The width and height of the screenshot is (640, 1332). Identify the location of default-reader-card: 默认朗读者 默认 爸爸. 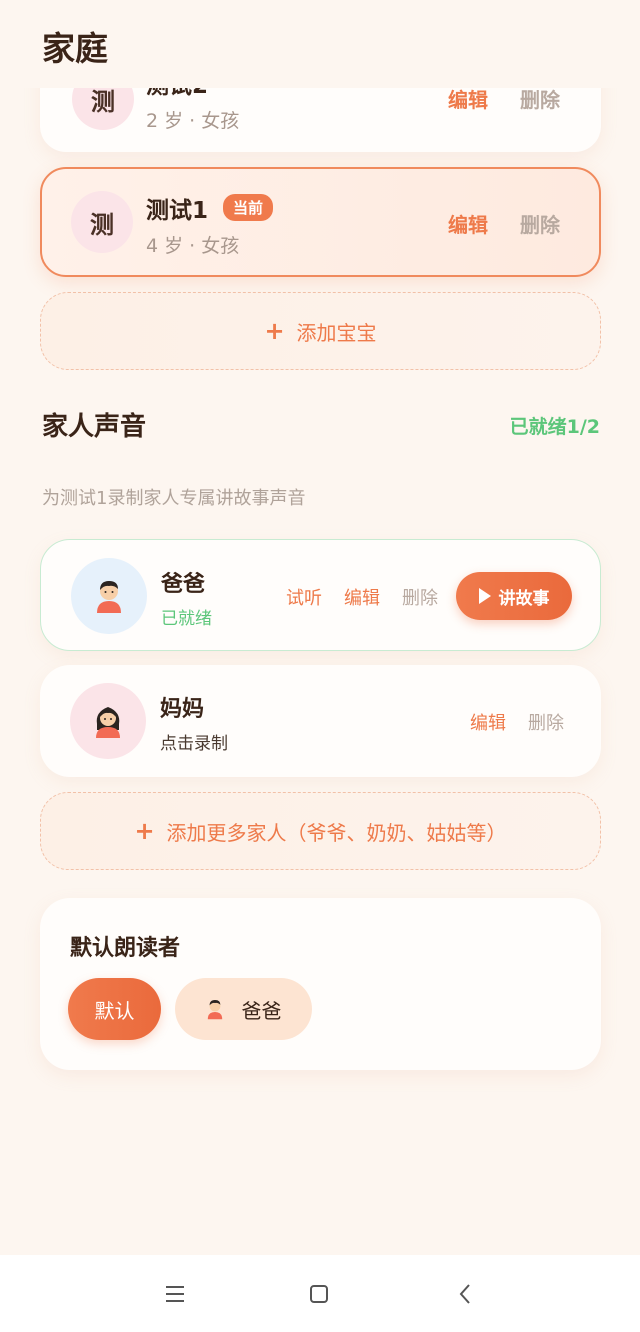
(320, 984).